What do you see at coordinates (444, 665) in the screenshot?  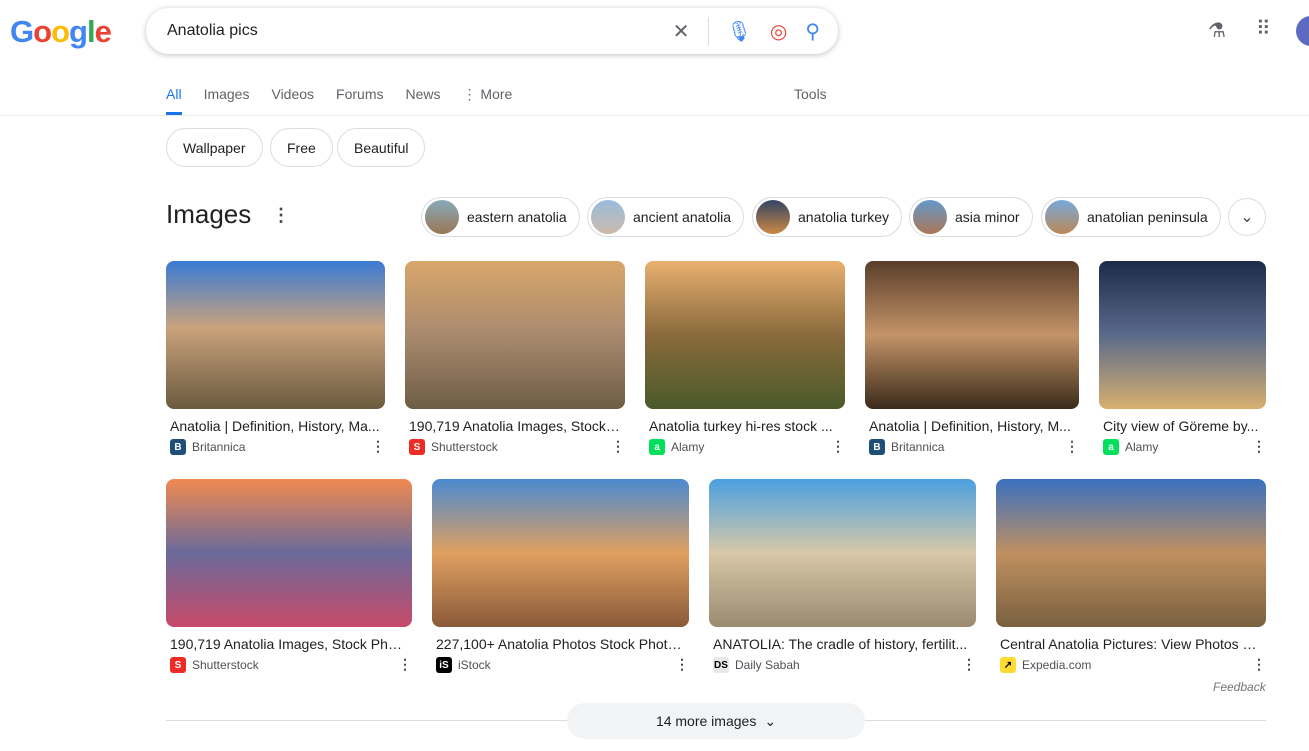 I see `favicon-icon: iS` at bounding box center [444, 665].